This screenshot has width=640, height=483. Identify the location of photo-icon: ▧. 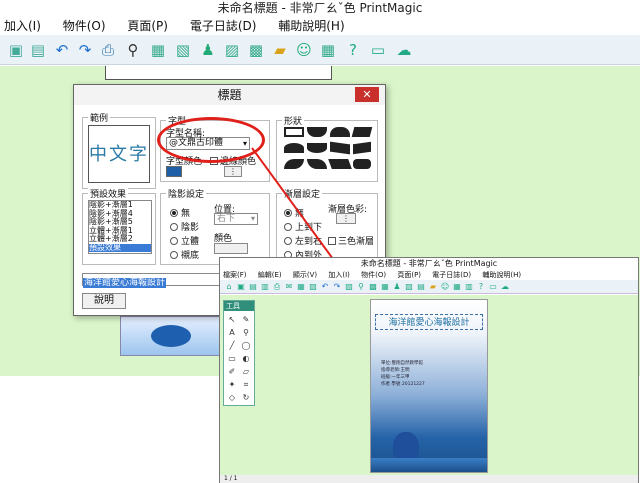
(409, 287).